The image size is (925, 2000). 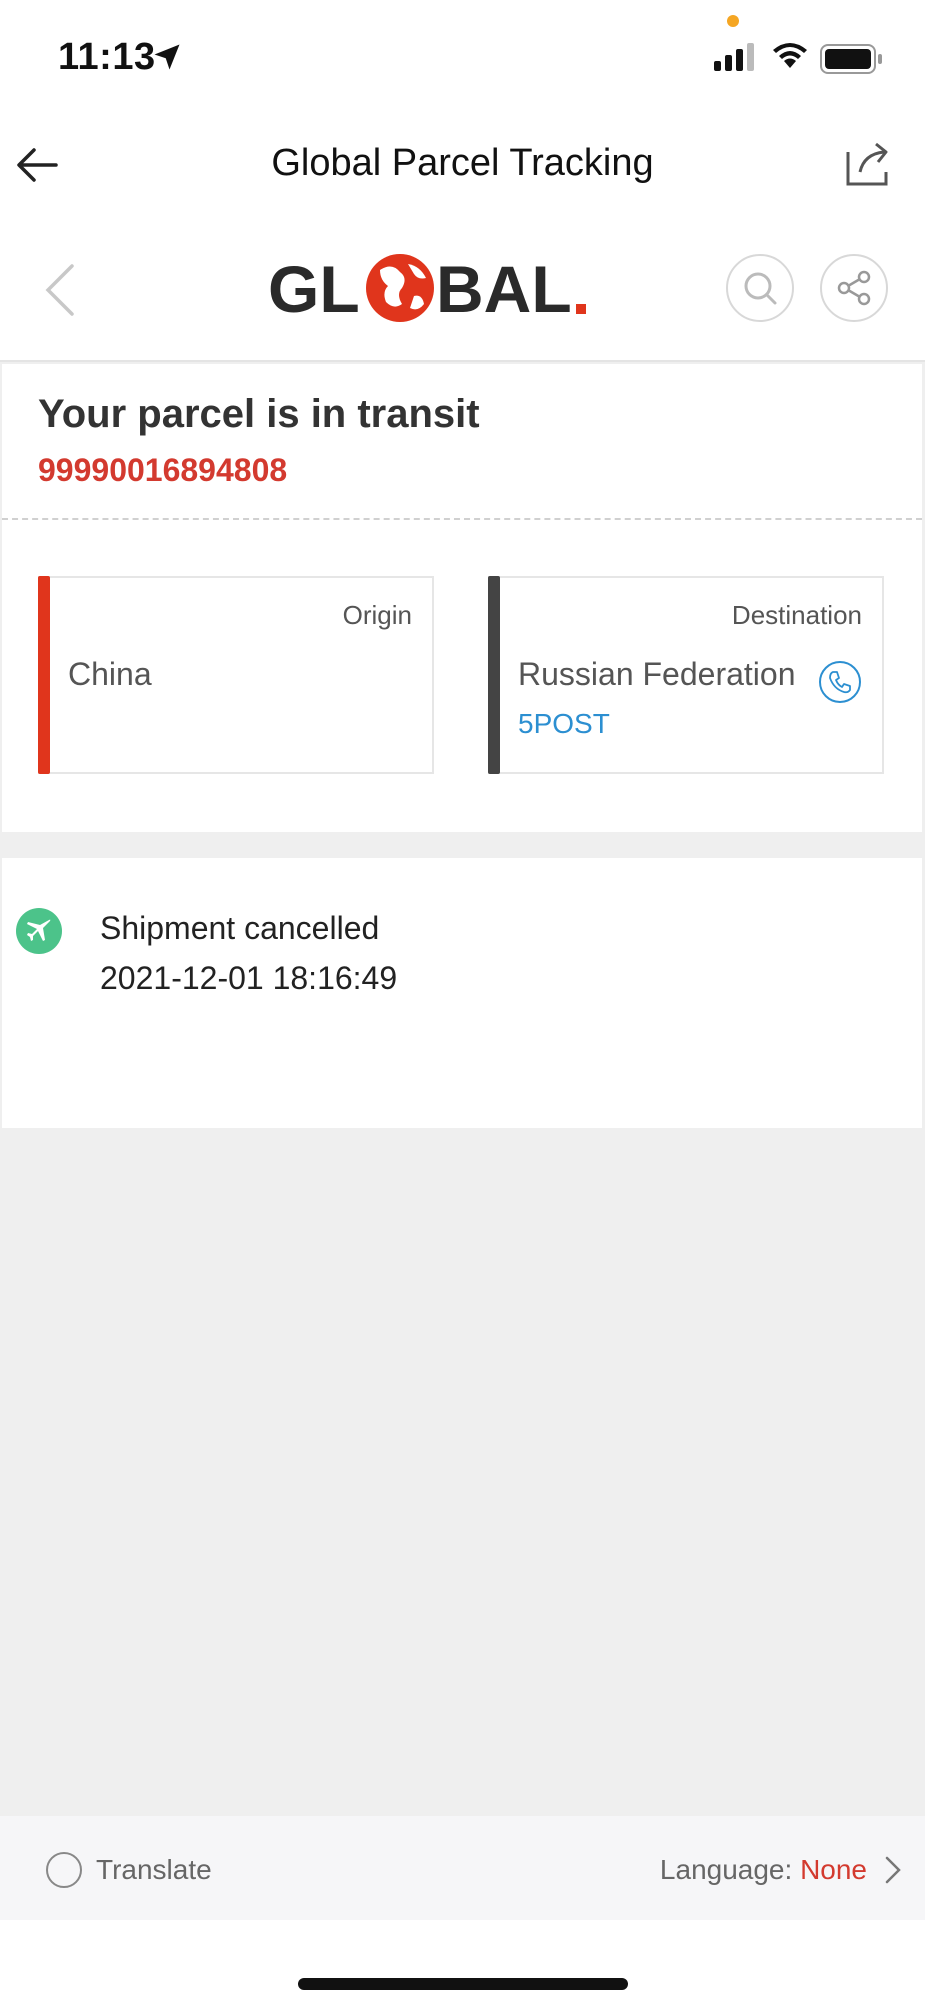 What do you see at coordinates (851, 59) in the screenshot?
I see `battery-icon` at bounding box center [851, 59].